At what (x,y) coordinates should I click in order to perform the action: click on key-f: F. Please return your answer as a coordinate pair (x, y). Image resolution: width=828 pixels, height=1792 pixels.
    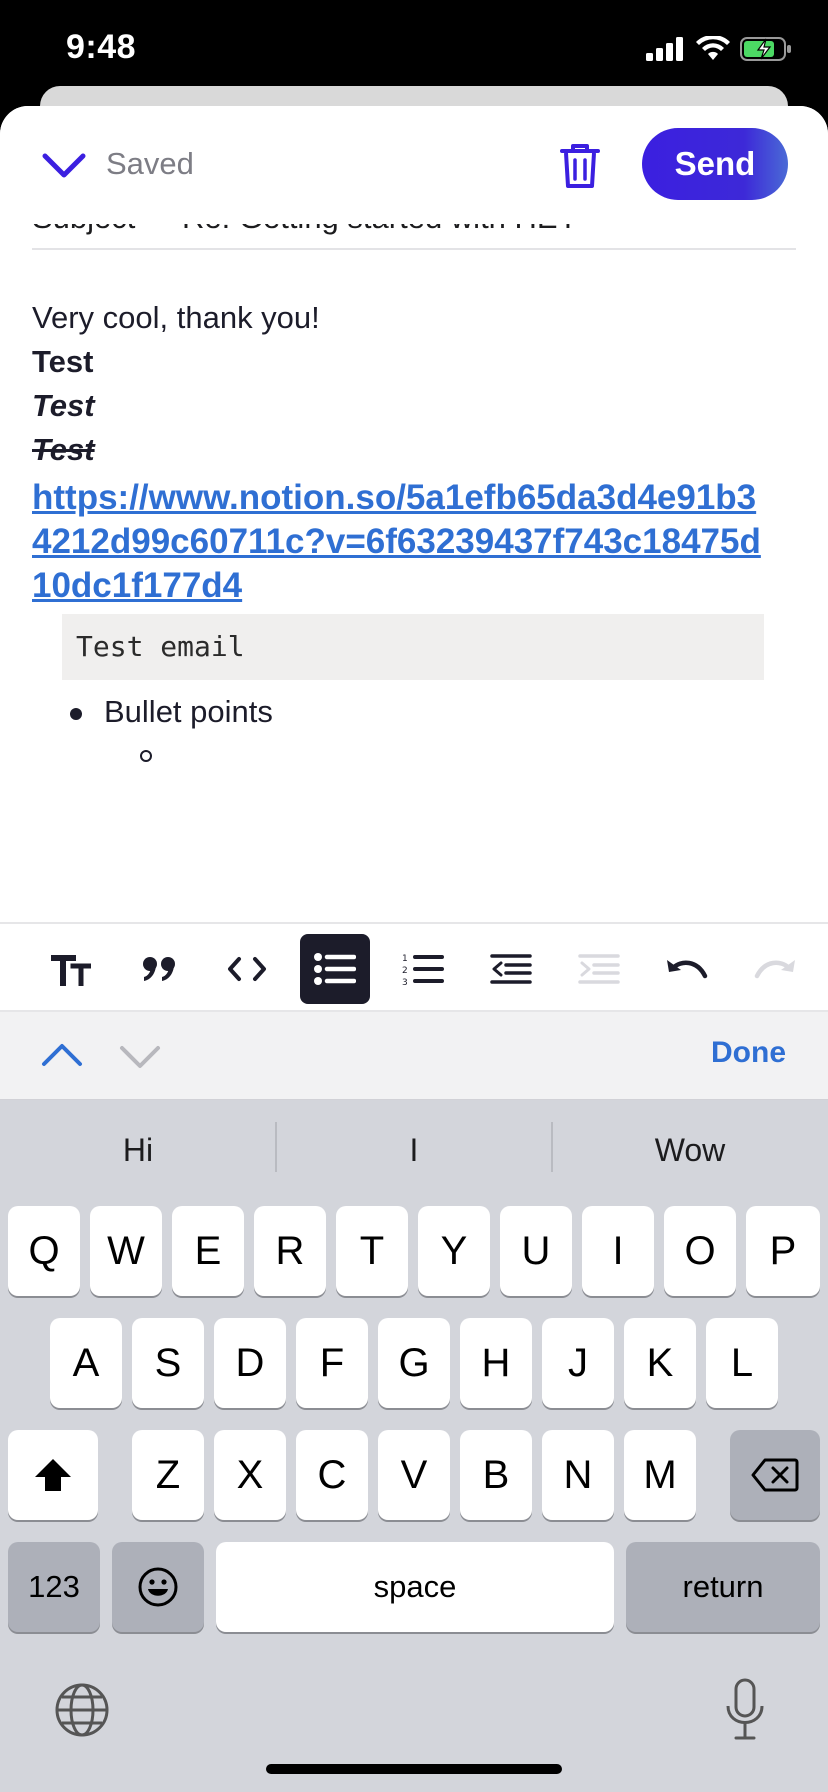
    Looking at the image, I should click on (332, 1363).